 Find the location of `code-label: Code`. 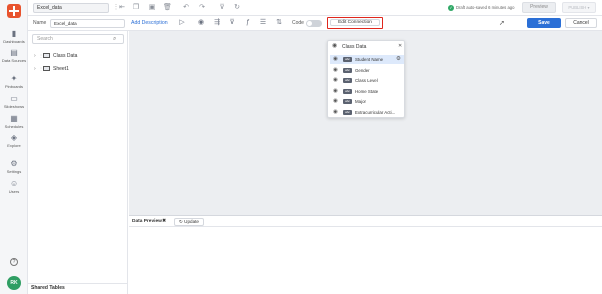

code-label: Code is located at coordinates (298, 23).